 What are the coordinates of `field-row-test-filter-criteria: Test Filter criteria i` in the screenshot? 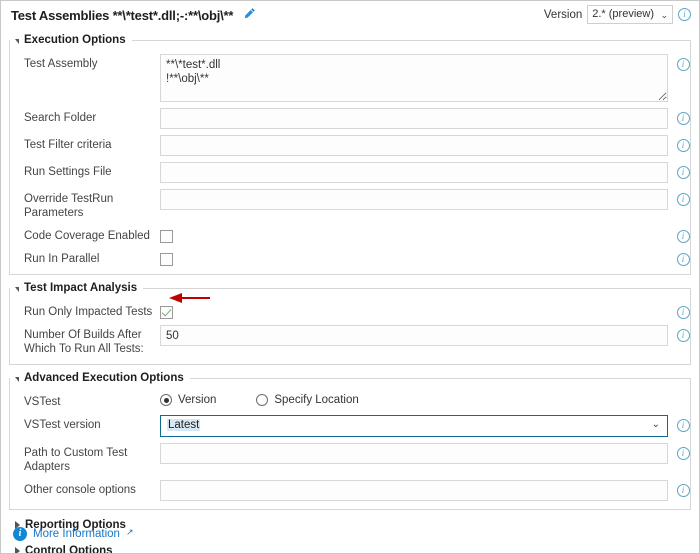 It's located at (350, 145).